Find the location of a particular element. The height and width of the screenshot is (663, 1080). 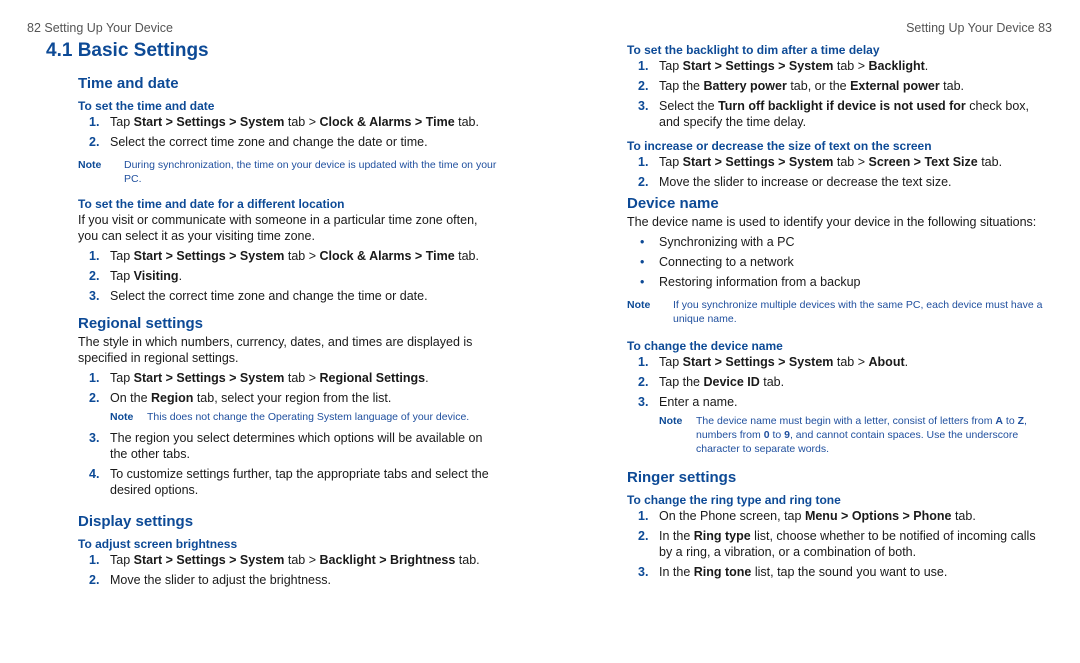

text-run: tab, or the is located at coordinates (818, 86).